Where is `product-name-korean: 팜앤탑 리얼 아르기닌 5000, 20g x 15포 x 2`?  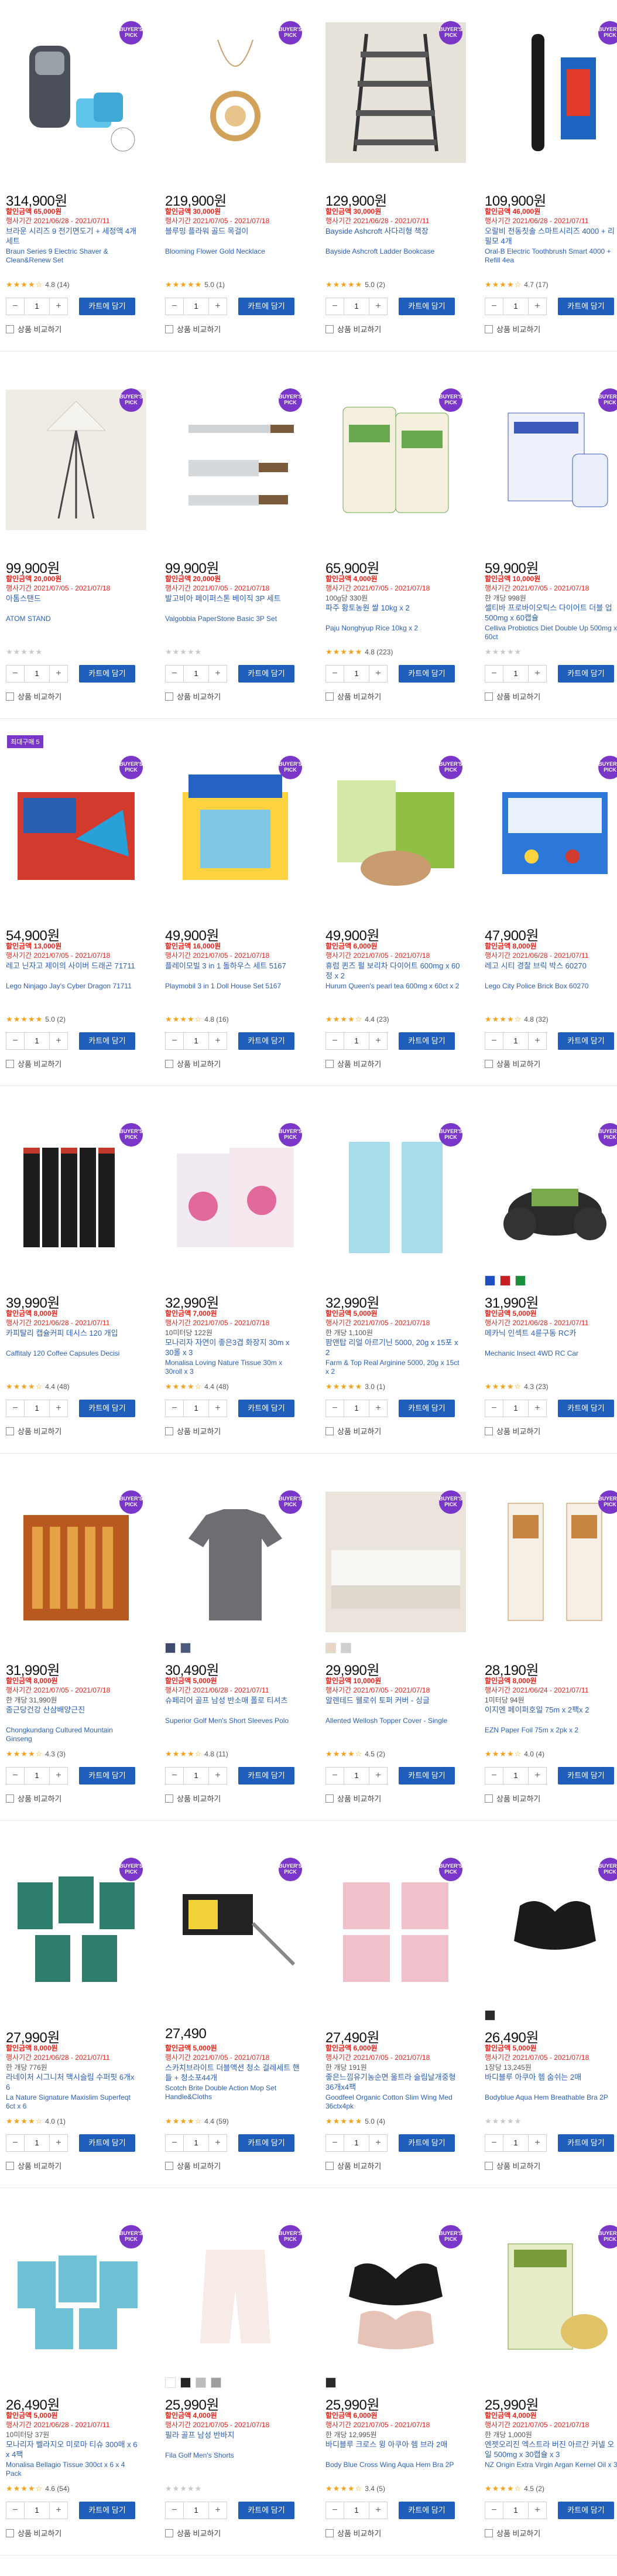
product-name-korean: 팜앤탑 리얼 아르기닌 5000, 20g x 15포 x 2 is located at coordinates (393, 1347).